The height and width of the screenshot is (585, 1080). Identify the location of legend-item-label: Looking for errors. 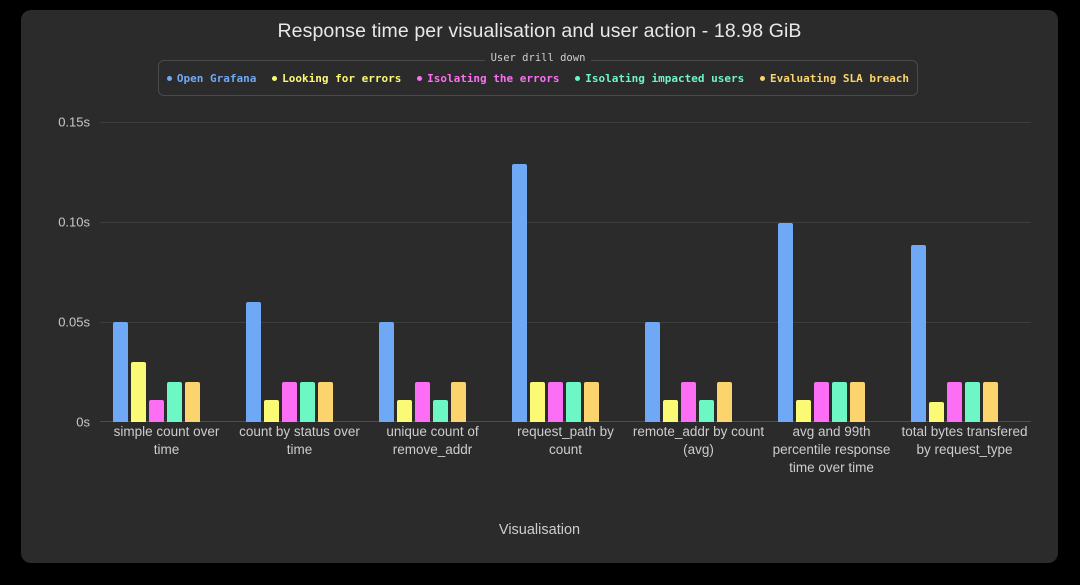
(342, 78).